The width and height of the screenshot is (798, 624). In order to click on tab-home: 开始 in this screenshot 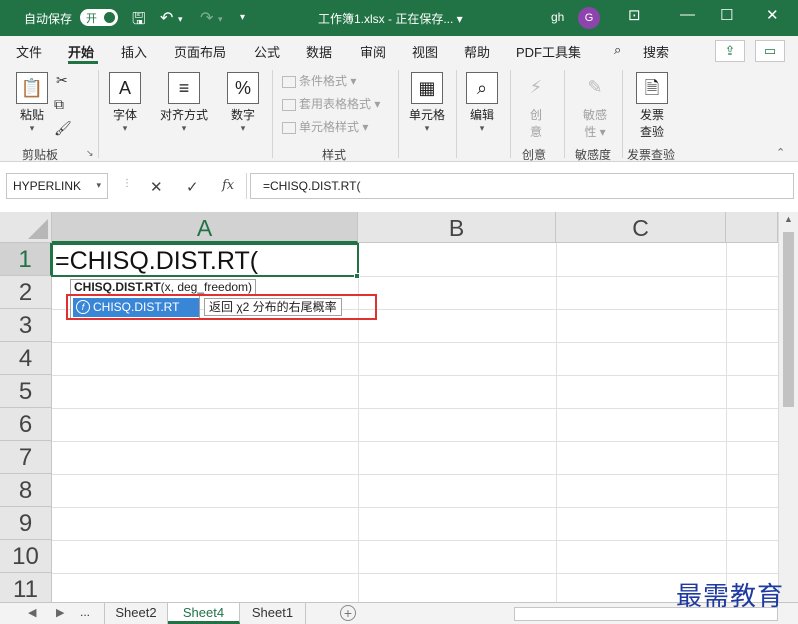, I will do `click(81, 51)`.